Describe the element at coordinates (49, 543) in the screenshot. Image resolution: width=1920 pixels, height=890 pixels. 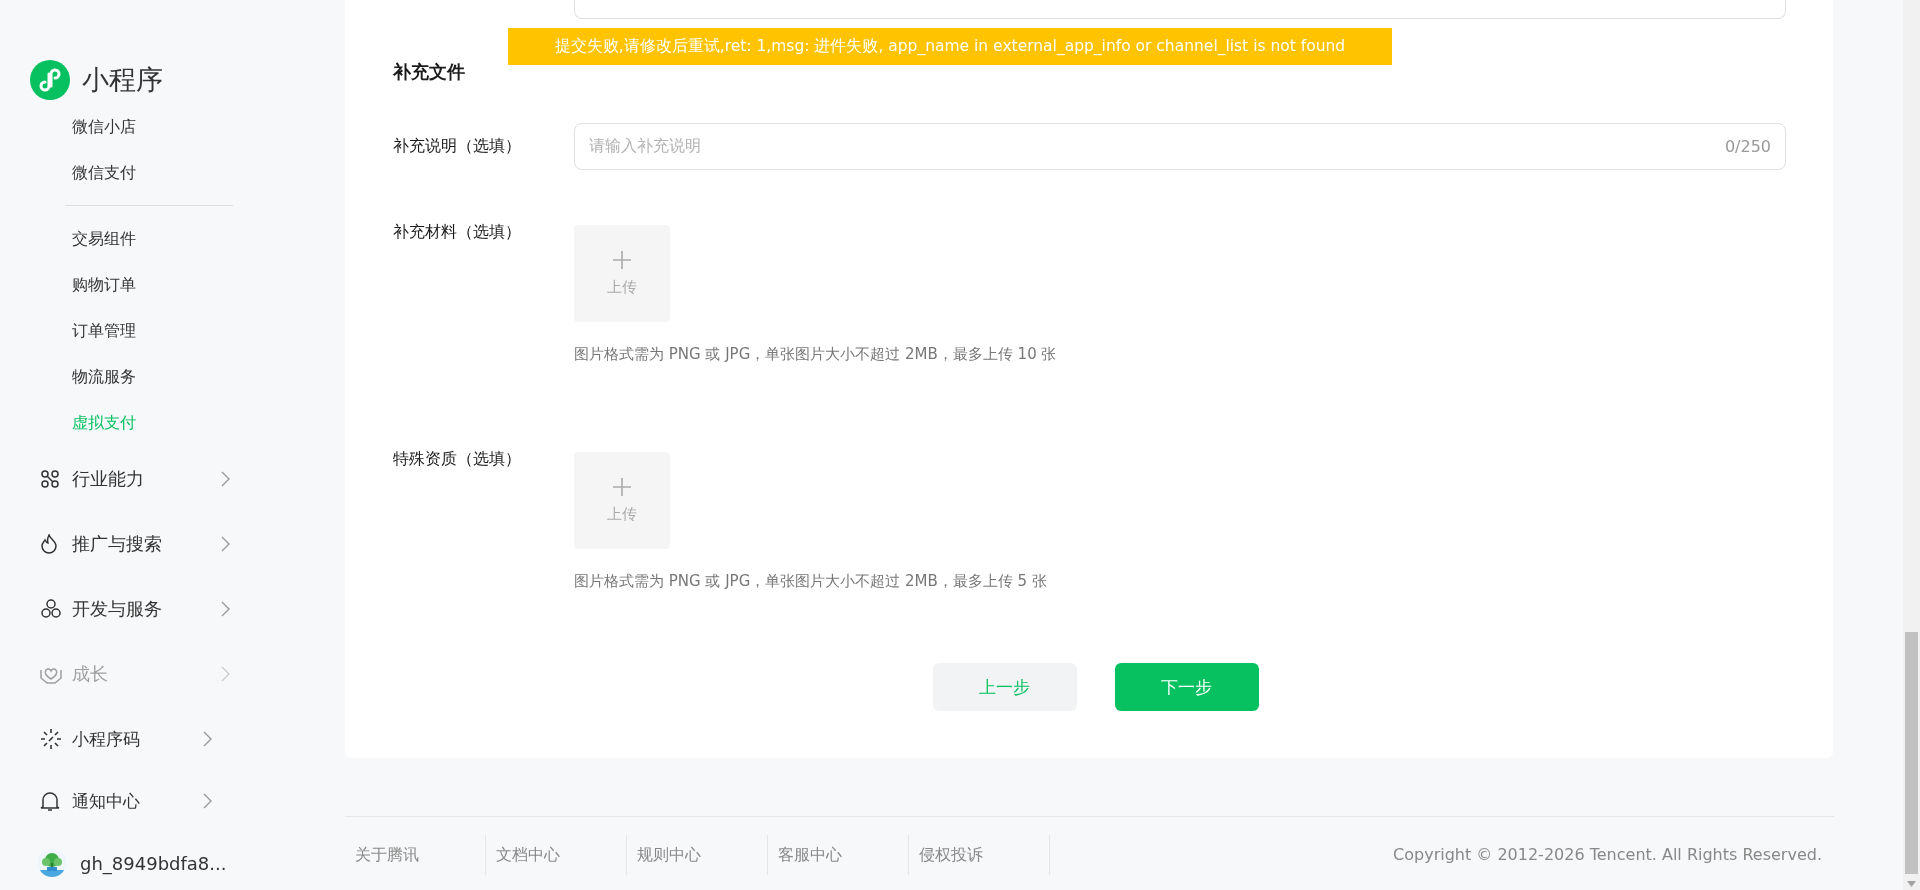
I see `flame-icon` at that location.